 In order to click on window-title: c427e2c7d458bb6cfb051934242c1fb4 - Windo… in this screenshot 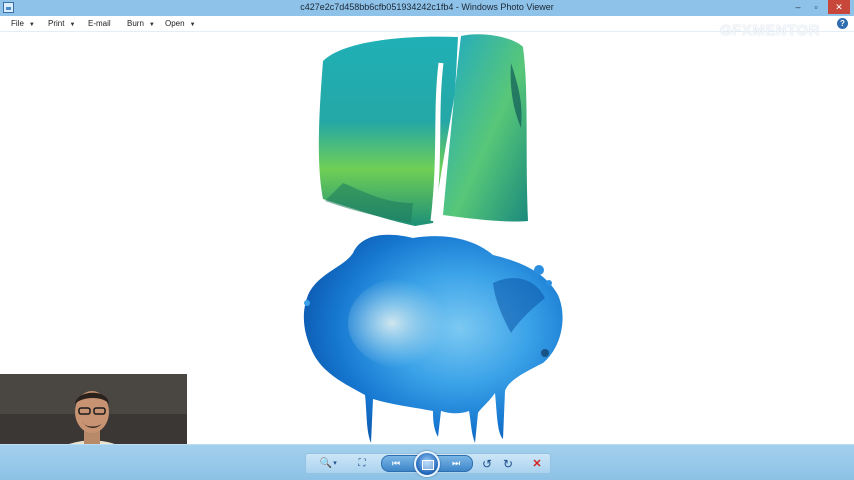, I will do `click(427, 7)`.